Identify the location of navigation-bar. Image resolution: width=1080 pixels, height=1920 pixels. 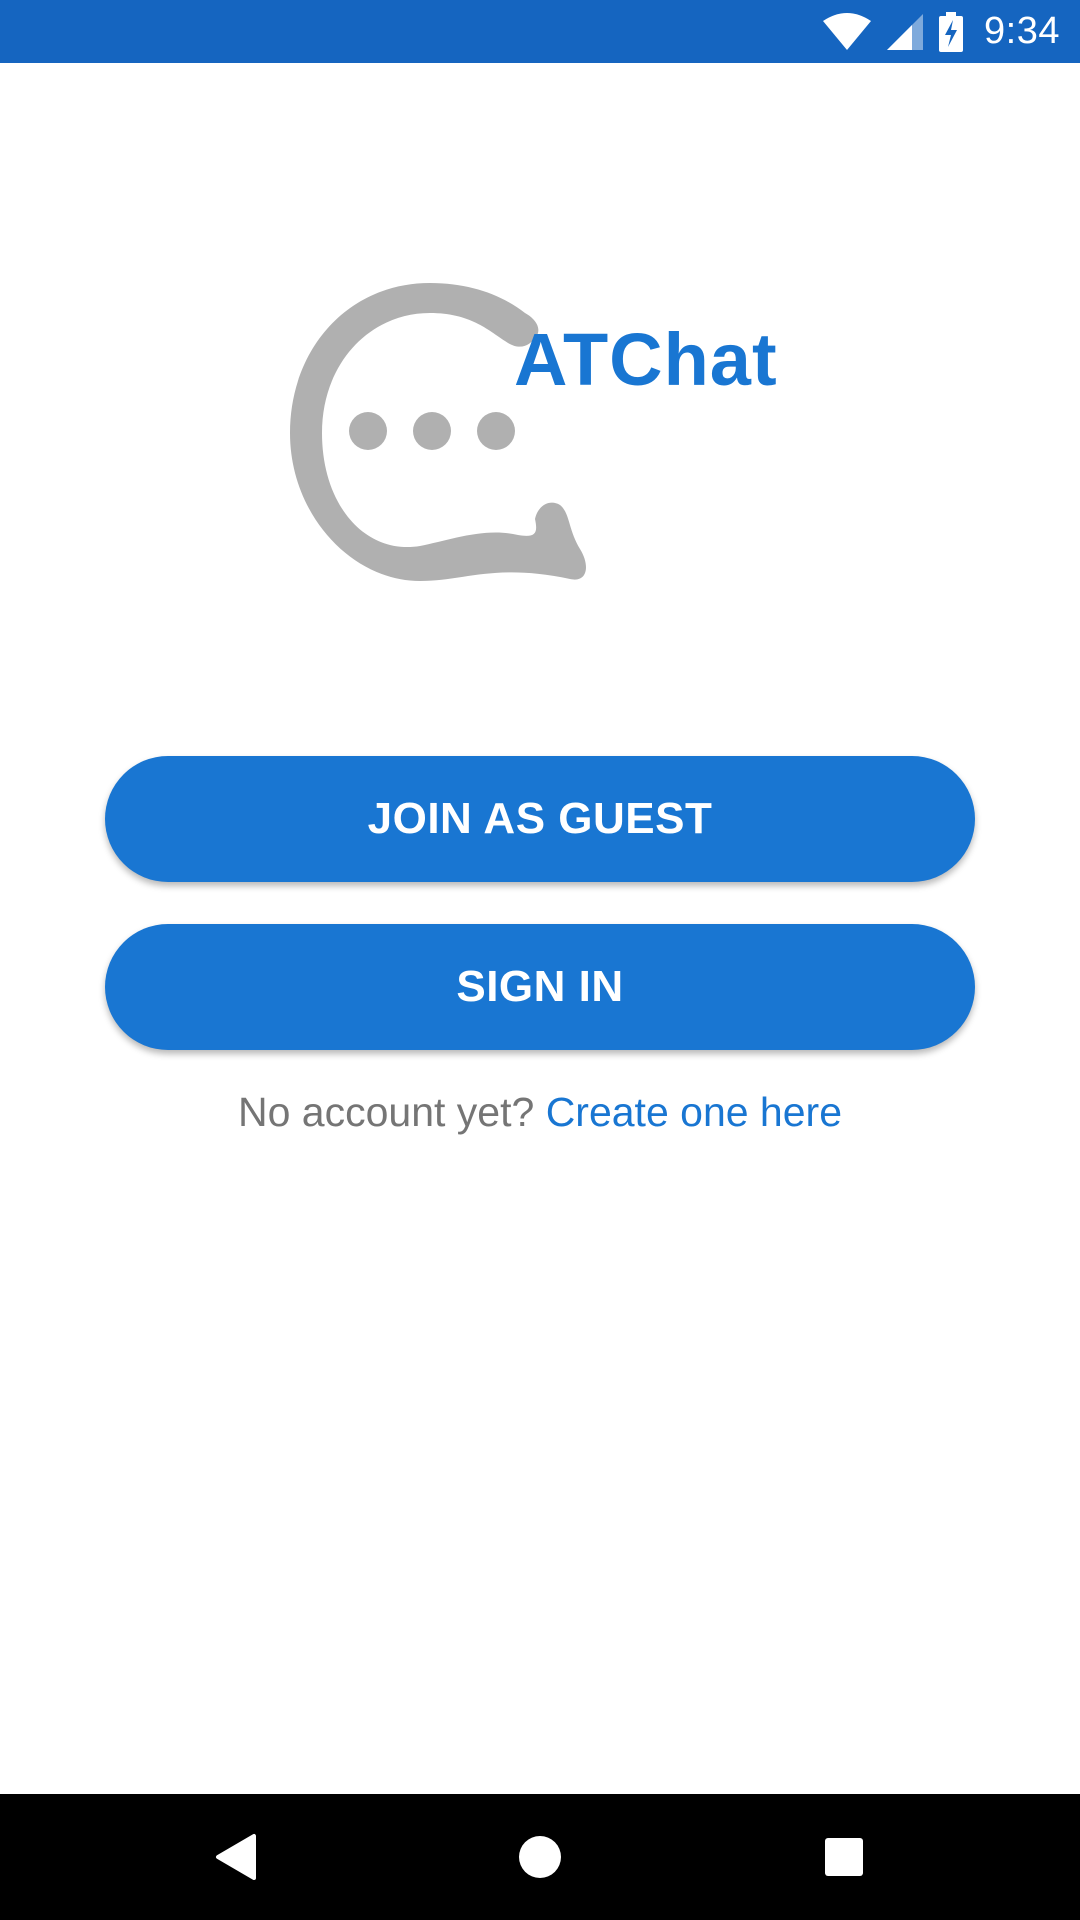
(540, 1857).